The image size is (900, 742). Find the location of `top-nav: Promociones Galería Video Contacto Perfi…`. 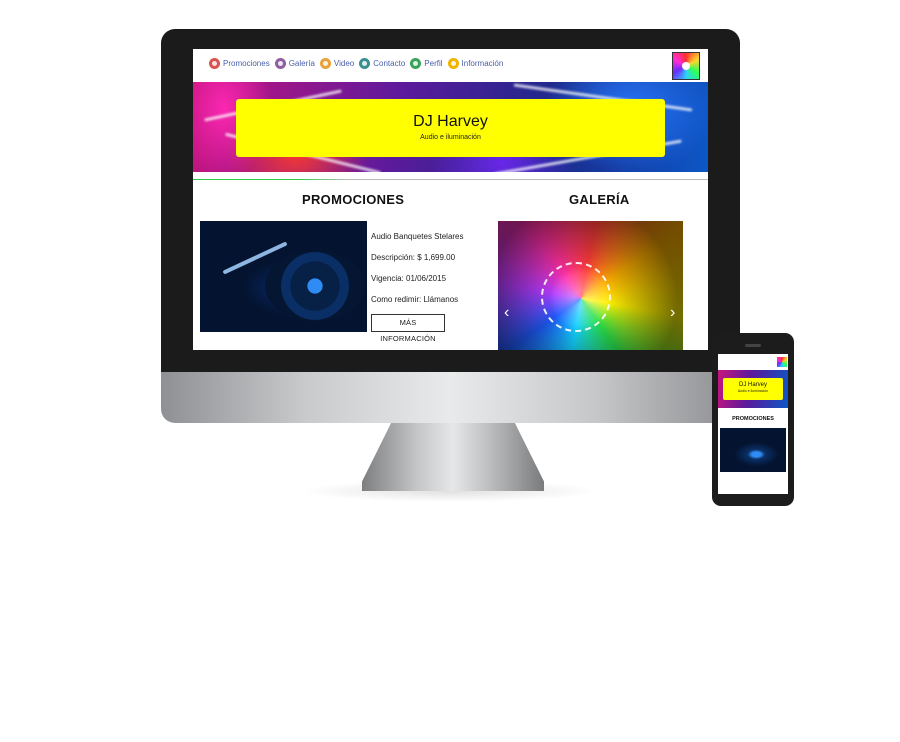

top-nav: Promociones Galería Video Contacto Perfi… is located at coordinates (356, 63).